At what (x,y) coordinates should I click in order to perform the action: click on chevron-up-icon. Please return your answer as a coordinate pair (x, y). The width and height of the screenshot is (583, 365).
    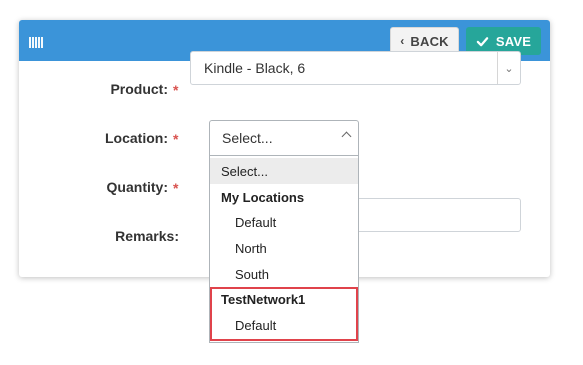
    Looking at the image, I should click on (346, 136).